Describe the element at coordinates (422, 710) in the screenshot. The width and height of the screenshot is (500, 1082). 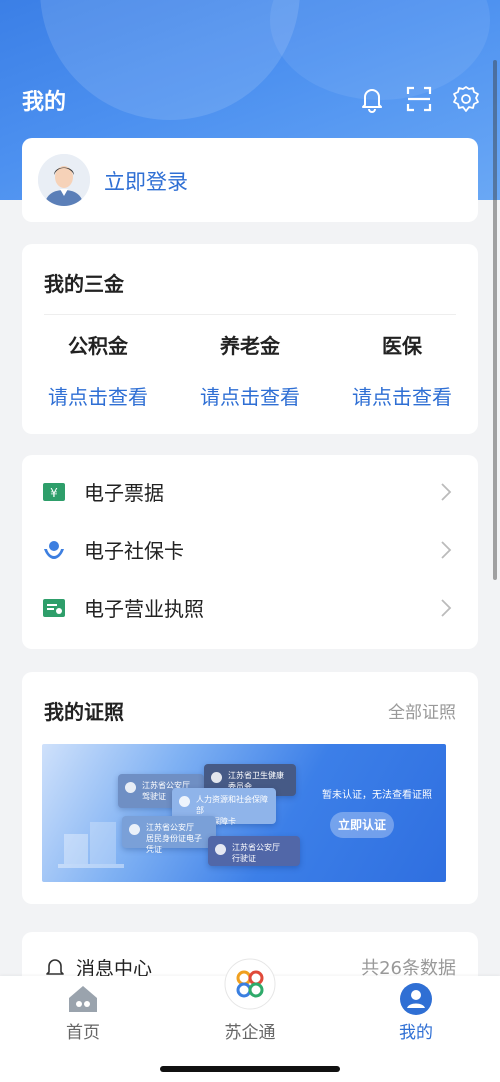
I see `all-licenses-link: 全部证照` at that location.